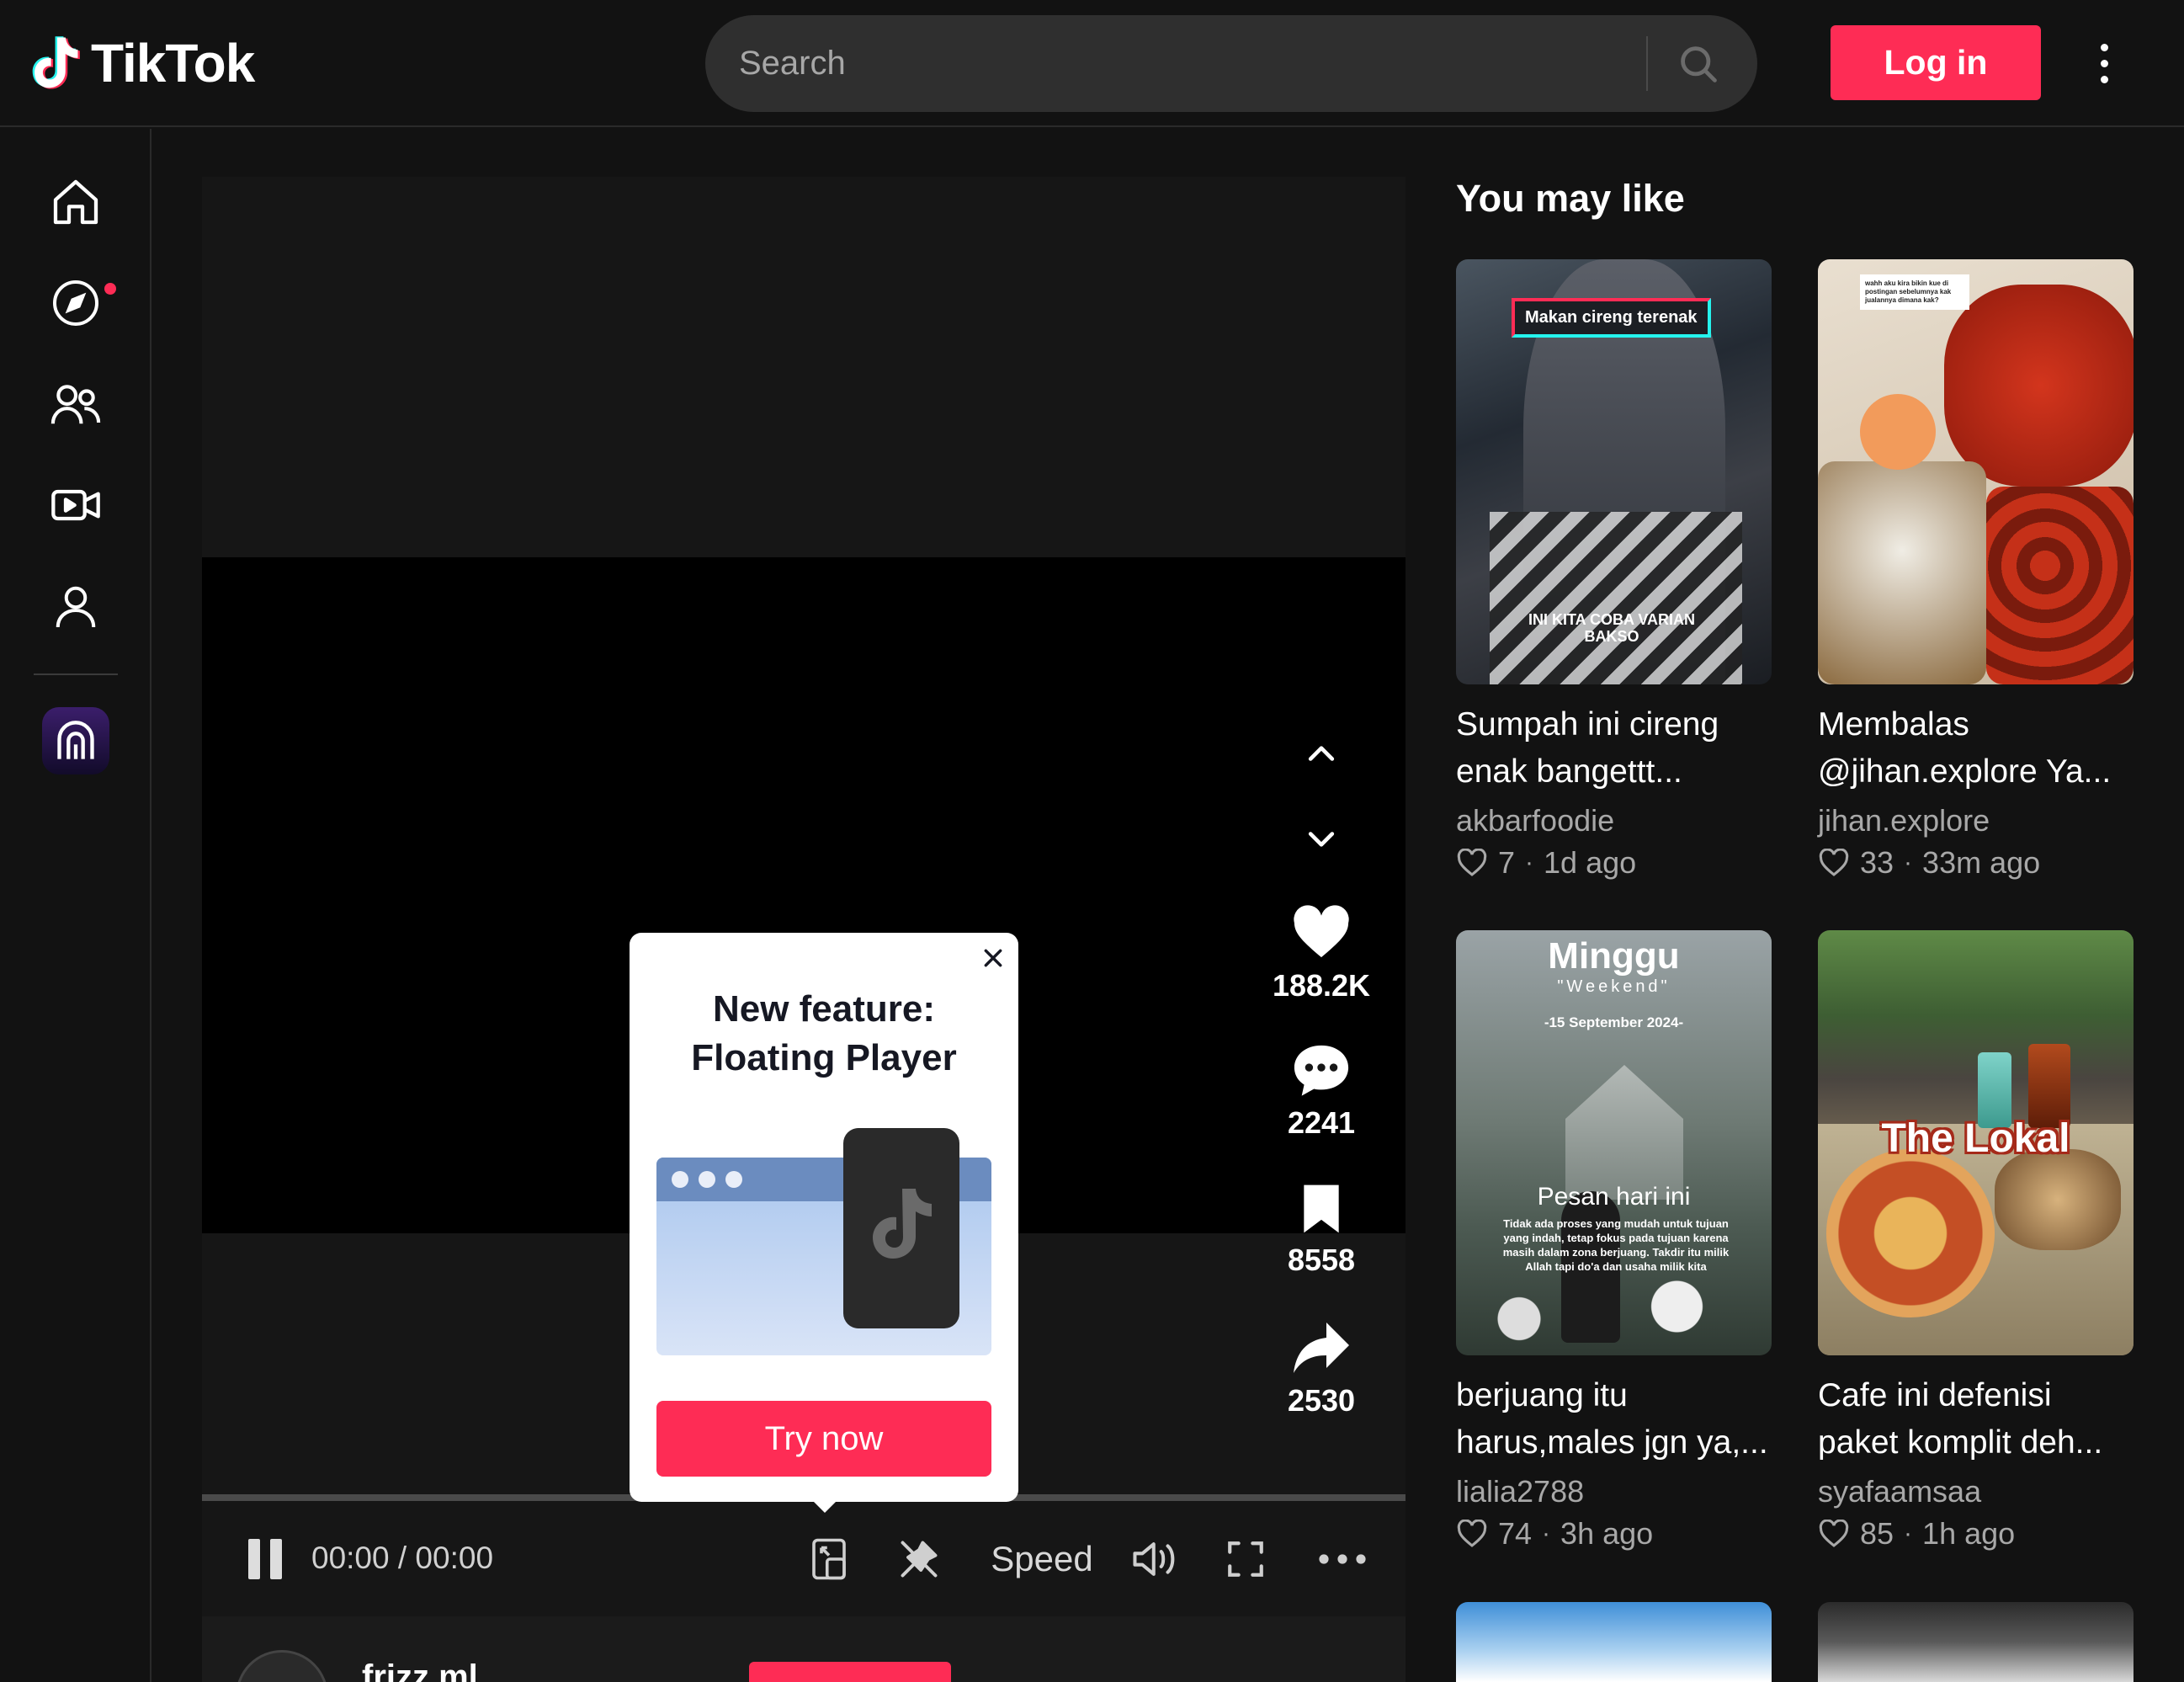  I want to click on sidebar-item-following, so click(76, 404).